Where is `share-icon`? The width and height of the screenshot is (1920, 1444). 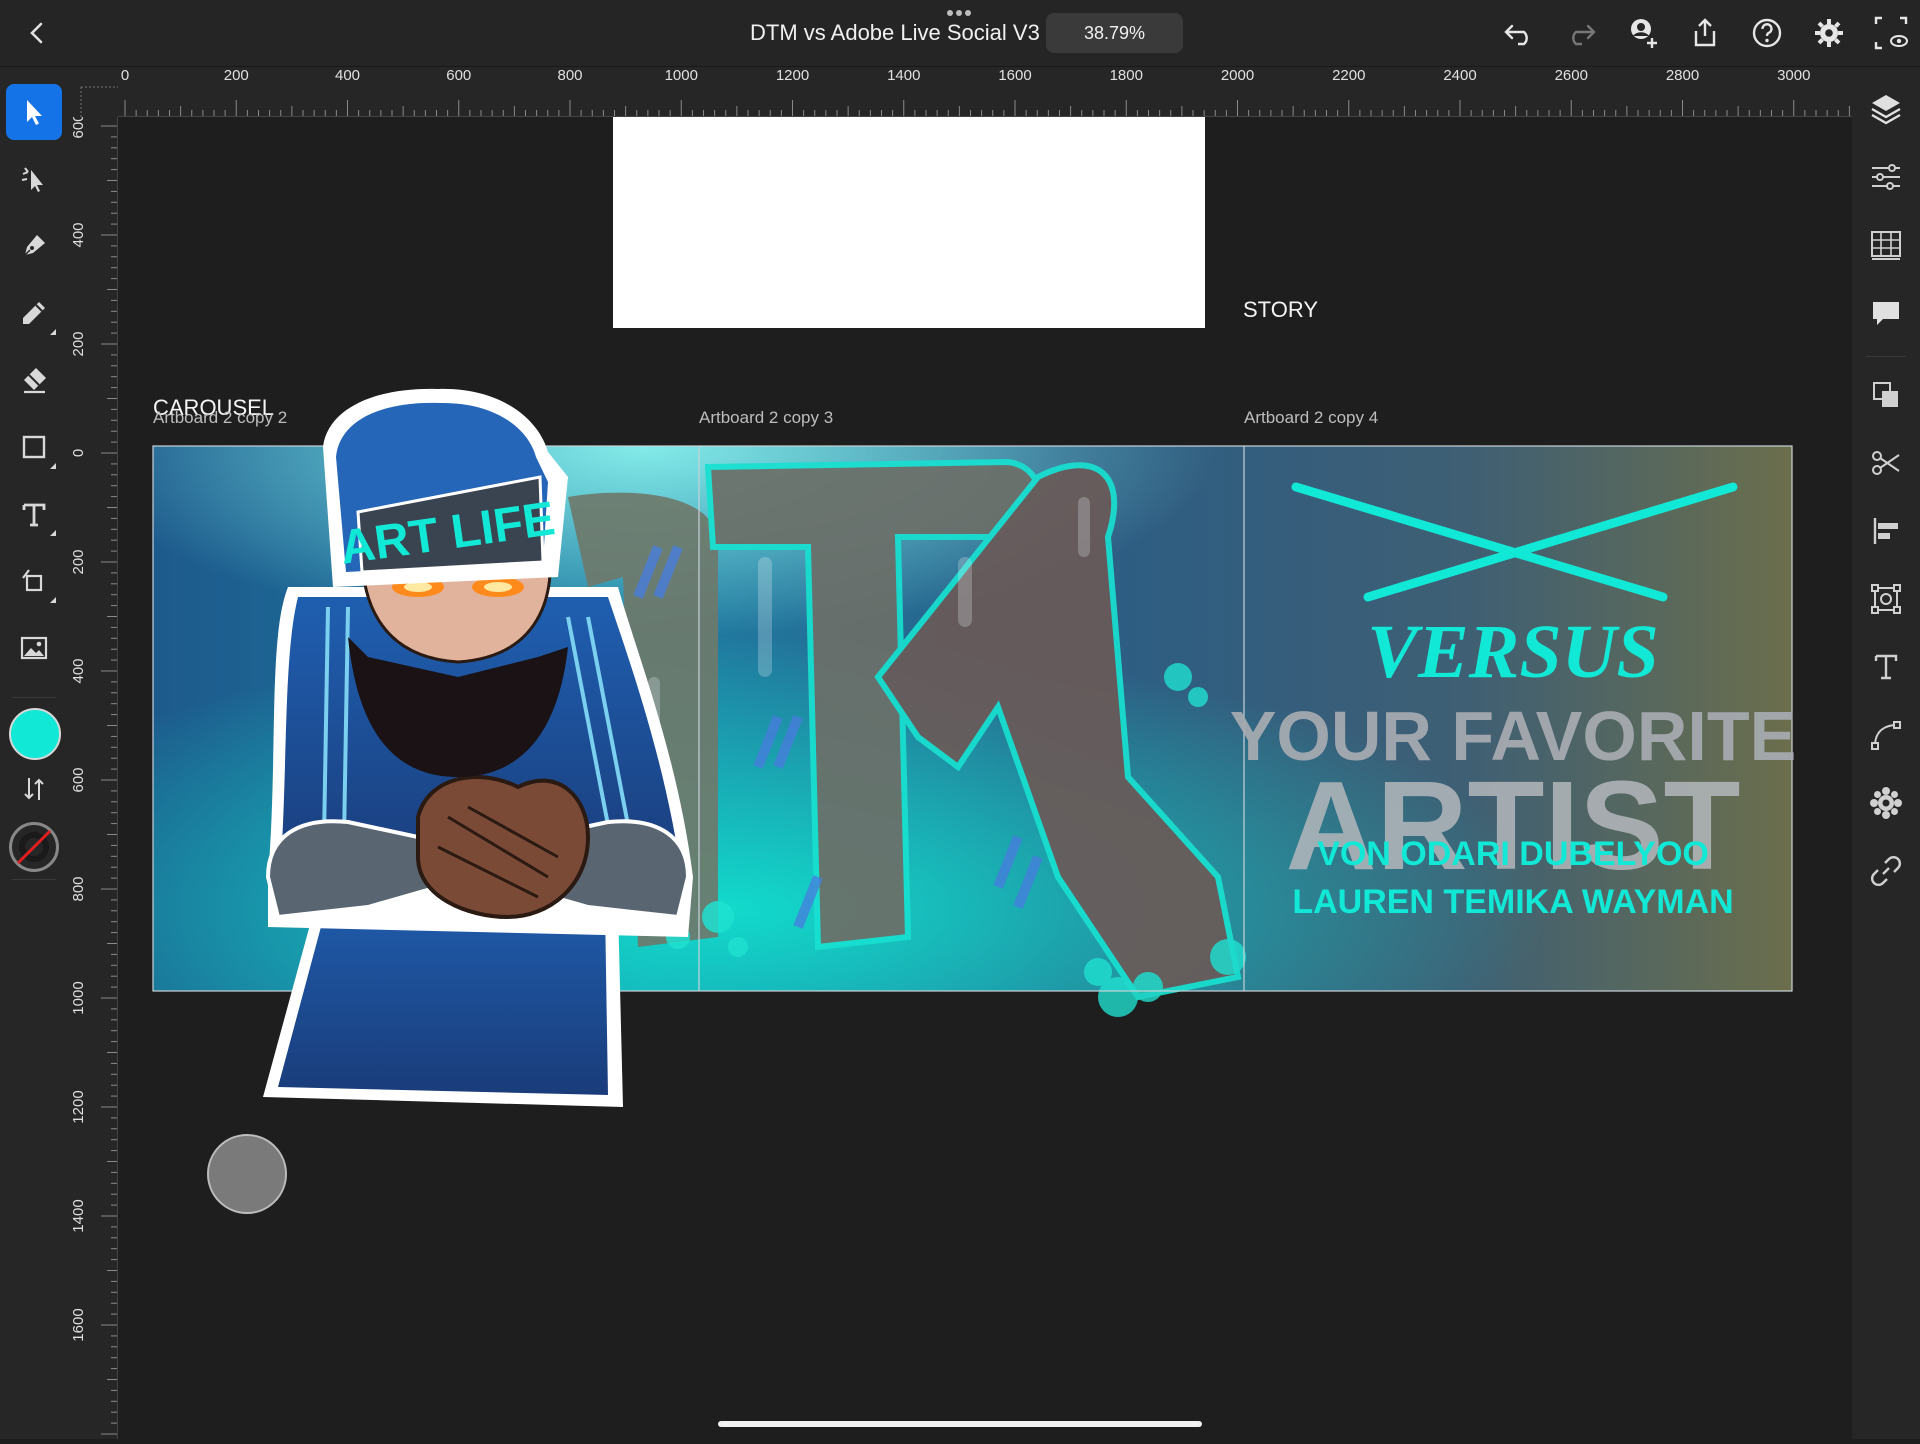
share-icon is located at coordinates (1705, 33).